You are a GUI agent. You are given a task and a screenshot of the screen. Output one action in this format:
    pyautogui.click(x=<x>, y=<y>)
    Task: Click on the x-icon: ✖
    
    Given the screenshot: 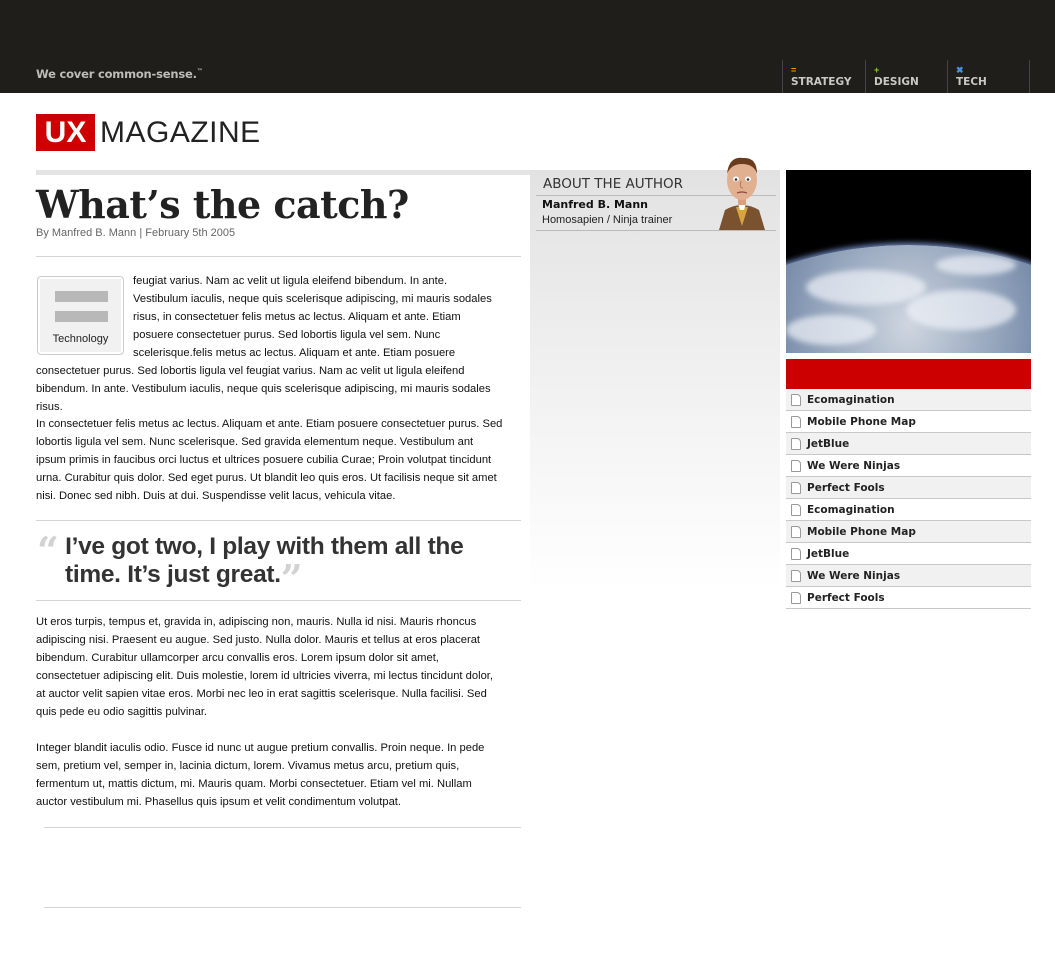 What is the action you would take?
    pyautogui.click(x=960, y=70)
    